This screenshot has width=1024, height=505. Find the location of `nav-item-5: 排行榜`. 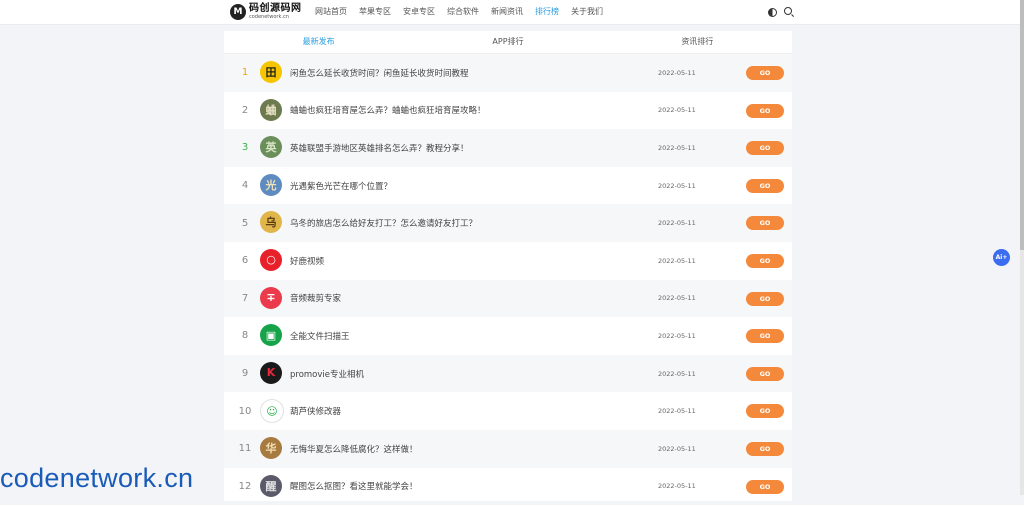

nav-item-5: 排行榜 is located at coordinates (547, 12).